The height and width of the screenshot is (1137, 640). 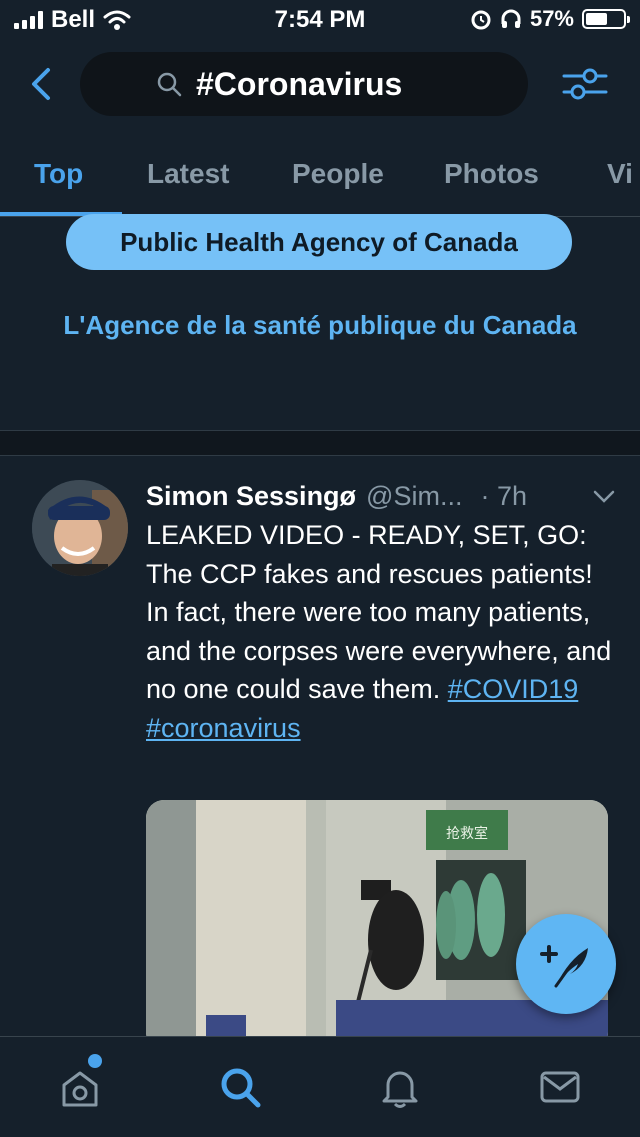 What do you see at coordinates (338, 174) in the screenshot?
I see `tab-people: People` at bounding box center [338, 174].